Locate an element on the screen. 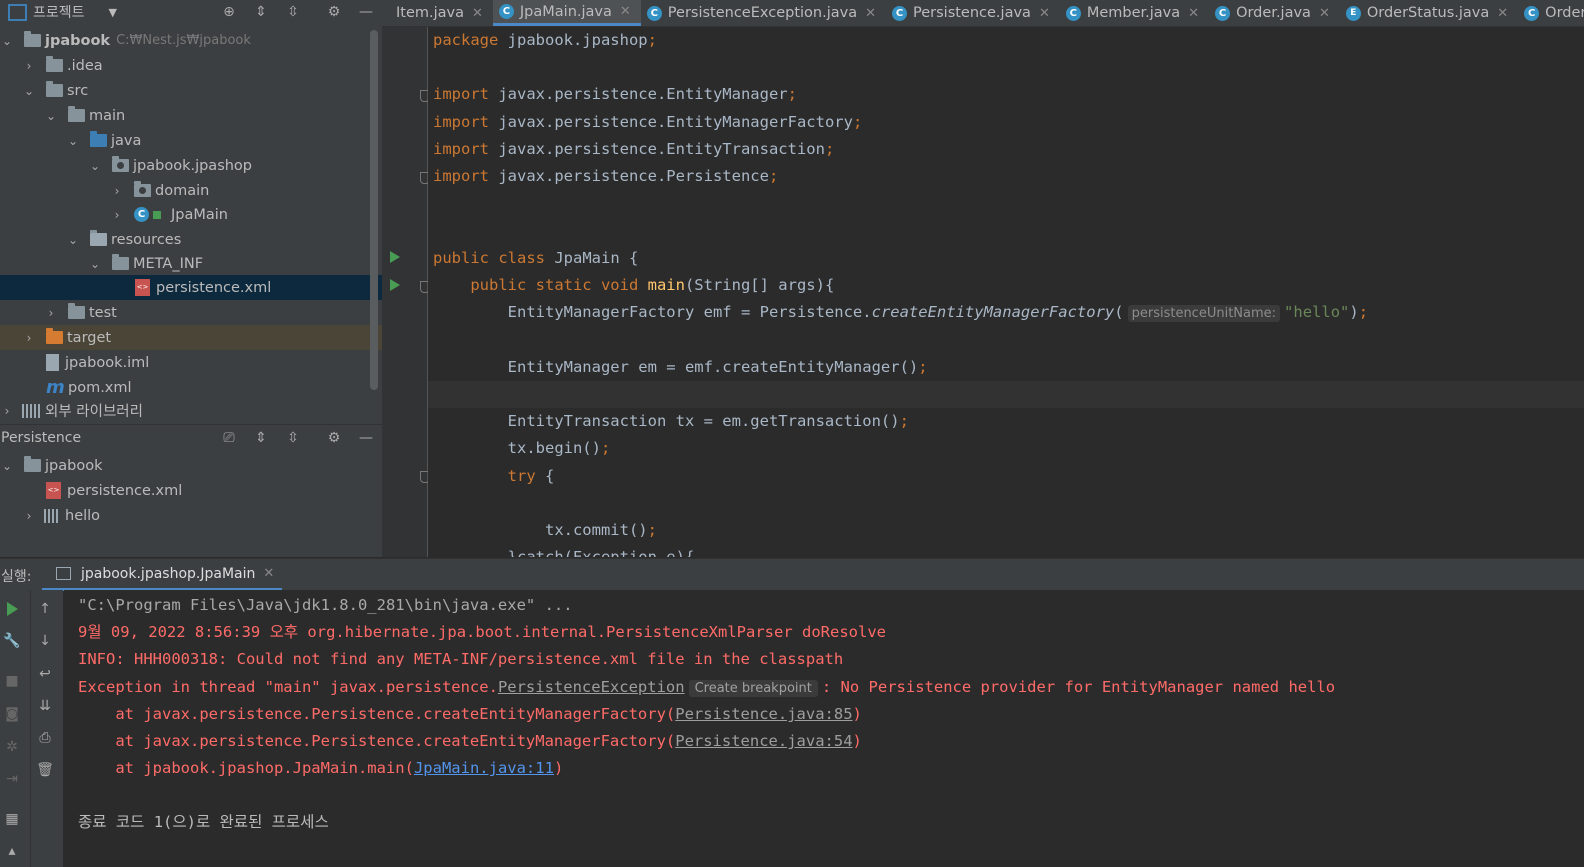 Image resolution: width=1584 pixels, height=867 pixels. persistence-item-jpabook: ⌄ jpabook is located at coordinates (186, 465).